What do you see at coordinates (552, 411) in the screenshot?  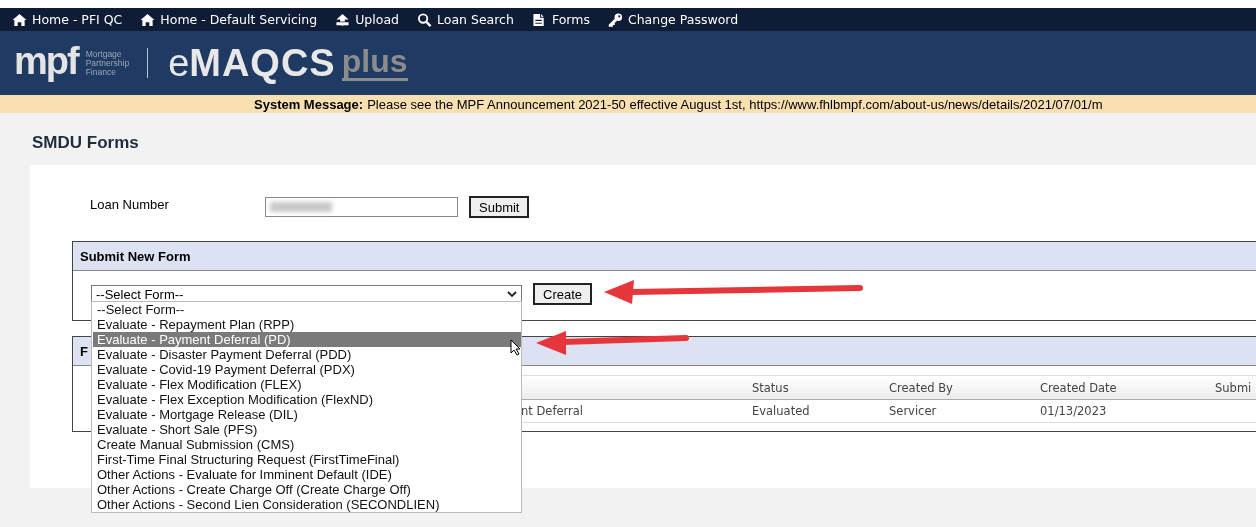 I see `table-cell: nt Deferral` at bounding box center [552, 411].